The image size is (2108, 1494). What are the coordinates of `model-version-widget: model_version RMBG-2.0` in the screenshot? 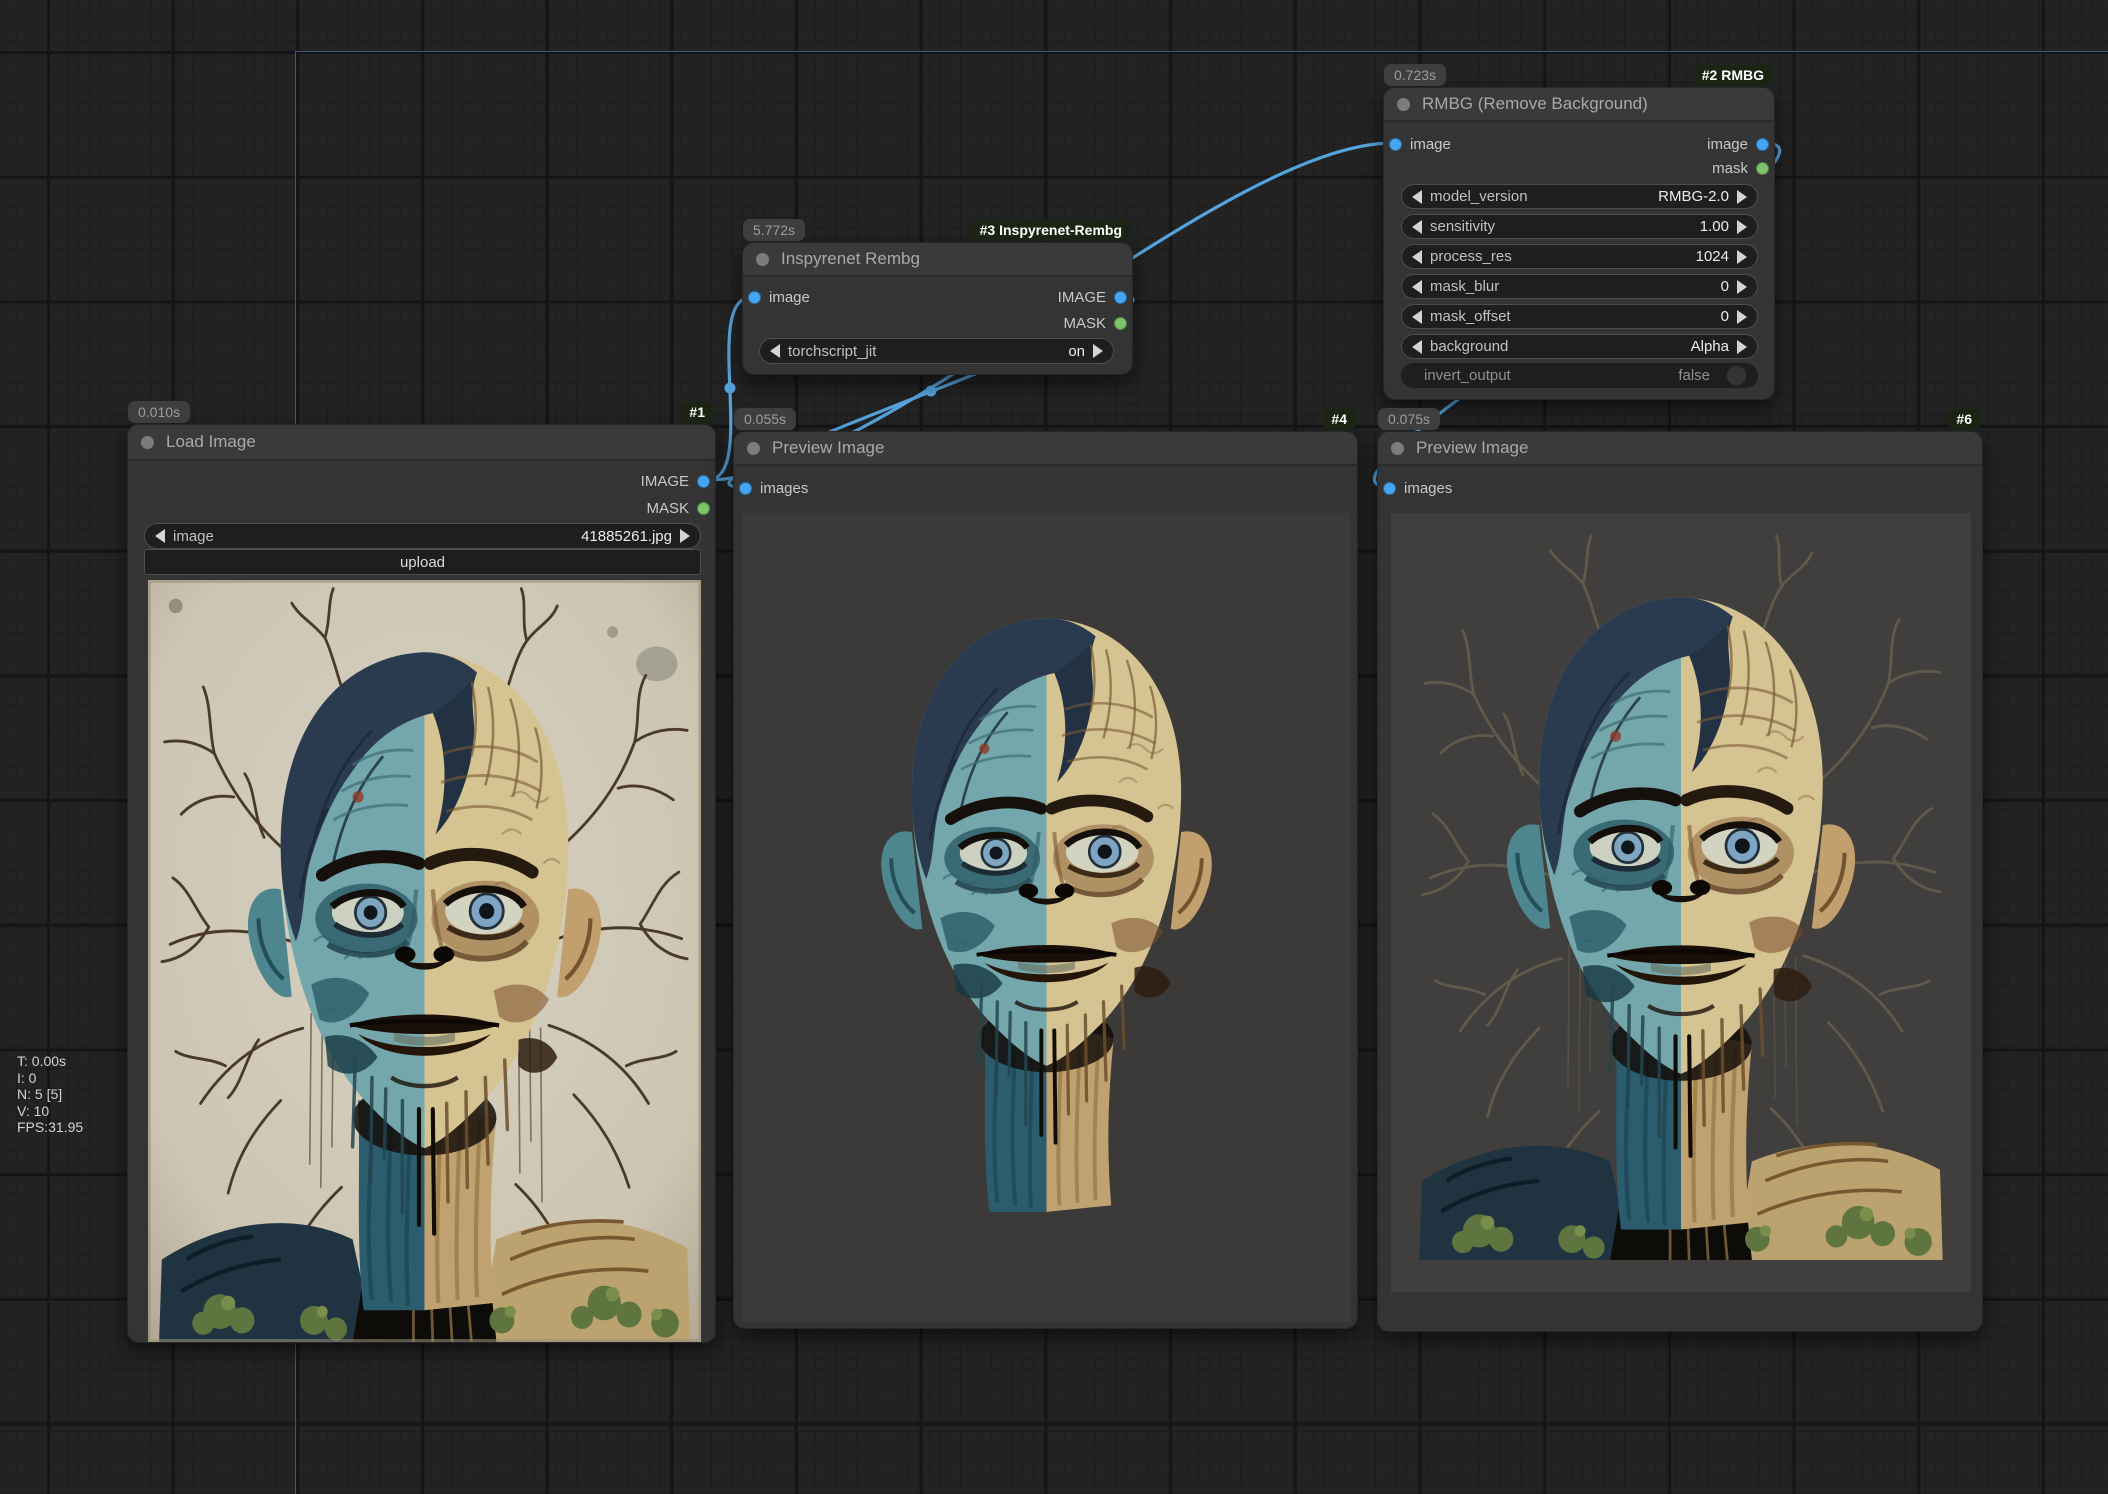 It's located at (1579, 196).